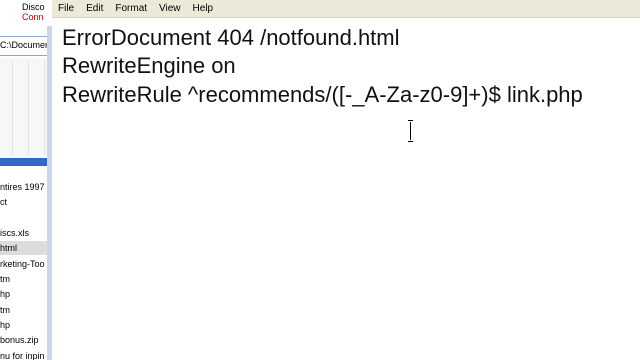  What do you see at coordinates (346, 9) in the screenshot?
I see `menu-bar: File Edit Format View Help` at bounding box center [346, 9].